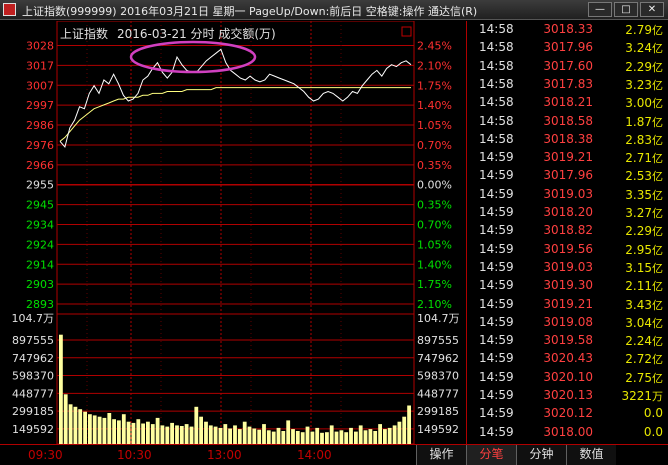 This screenshot has height=465, width=668. What do you see at coordinates (434, 145) in the screenshot?
I see `pct-tick-label: 0.70%` at bounding box center [434, 145].